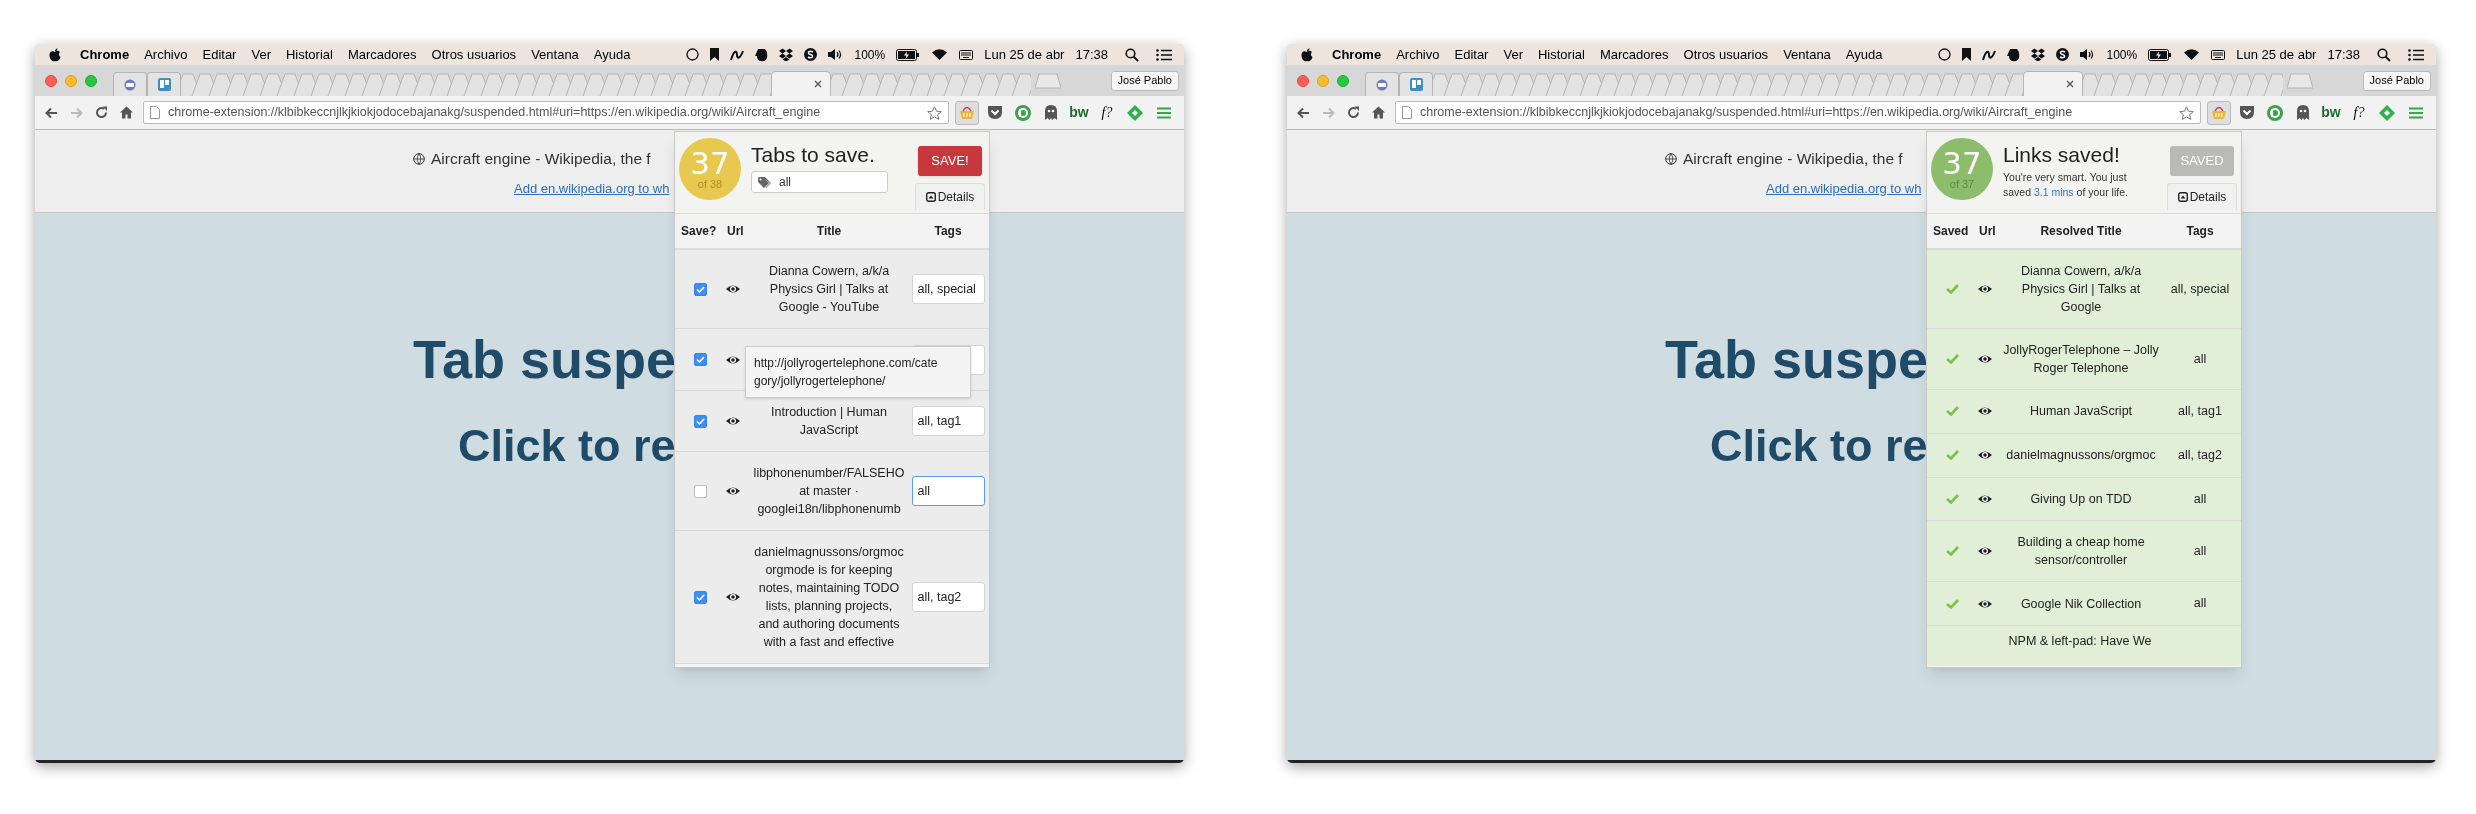  What do you see at coordinates (948, 289) in the screenshot?
I see `tags-field: all, special` at bounding box center [948, 289].